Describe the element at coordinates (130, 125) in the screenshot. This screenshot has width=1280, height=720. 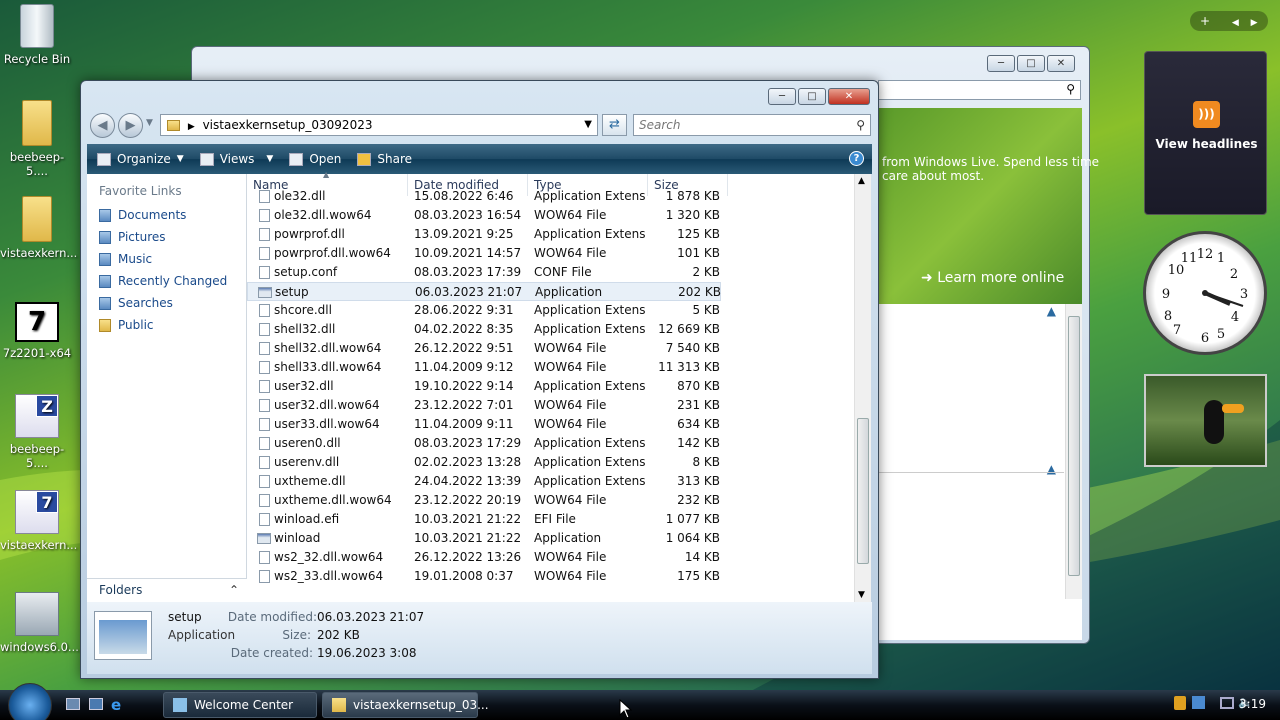
I see `forward-button: ▶` at that location.